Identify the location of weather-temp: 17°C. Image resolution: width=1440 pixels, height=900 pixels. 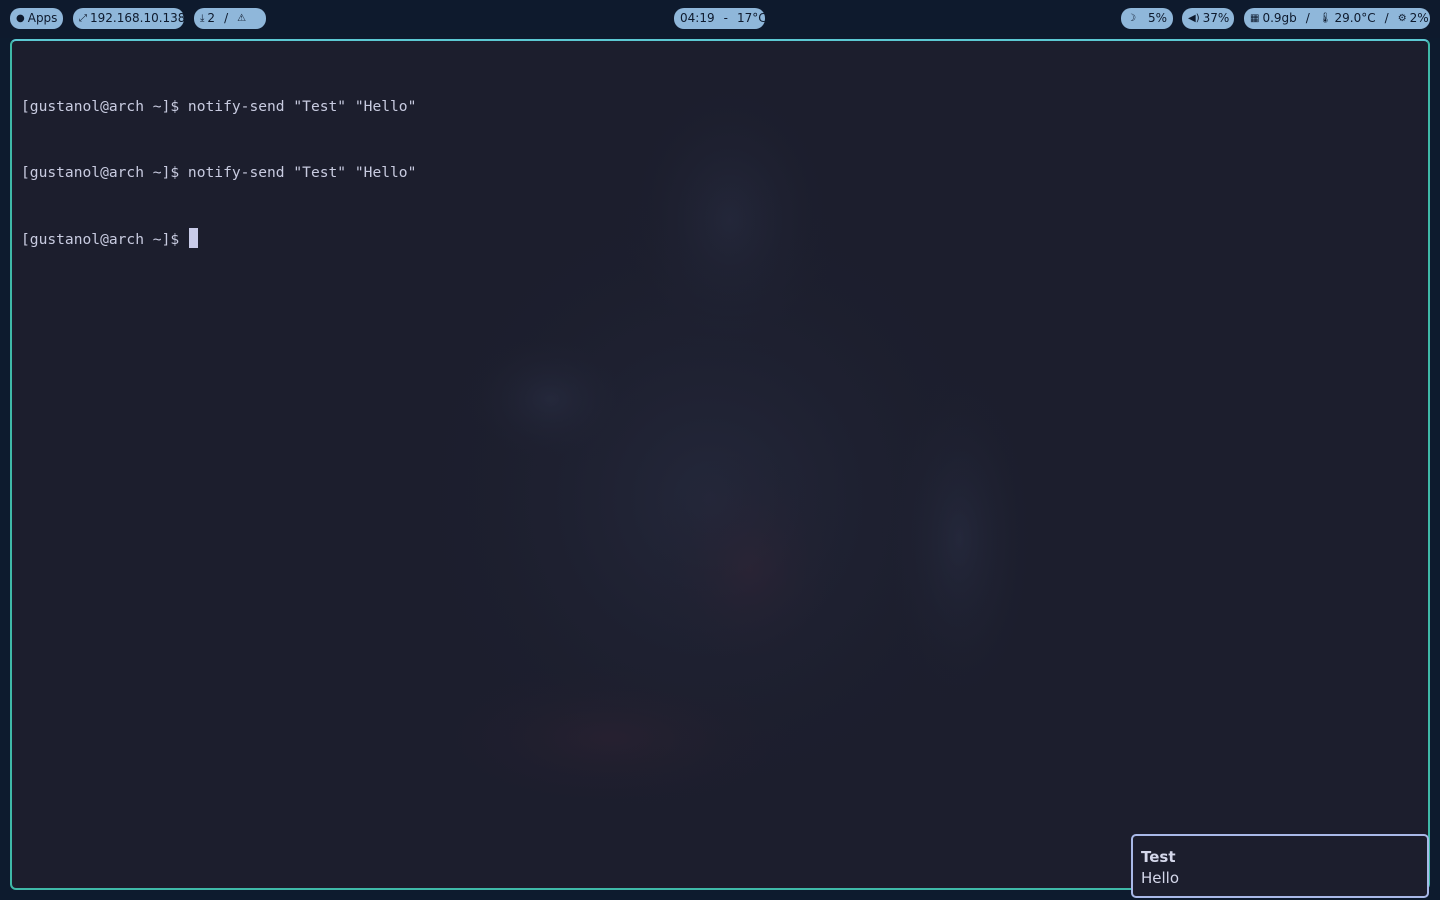
(751, 18).